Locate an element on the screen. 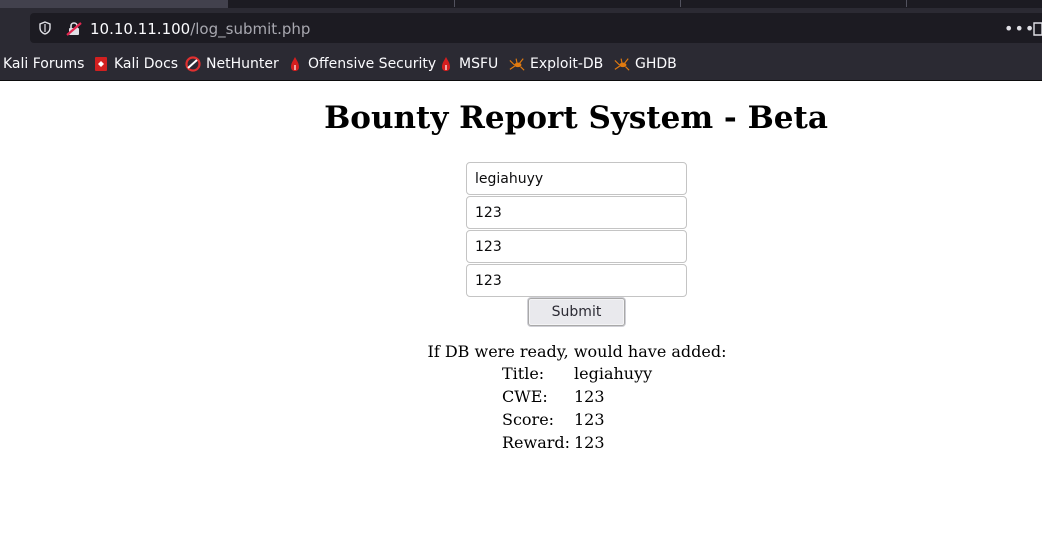  result-row: Score: 123 is located at coordinates (577, 421).